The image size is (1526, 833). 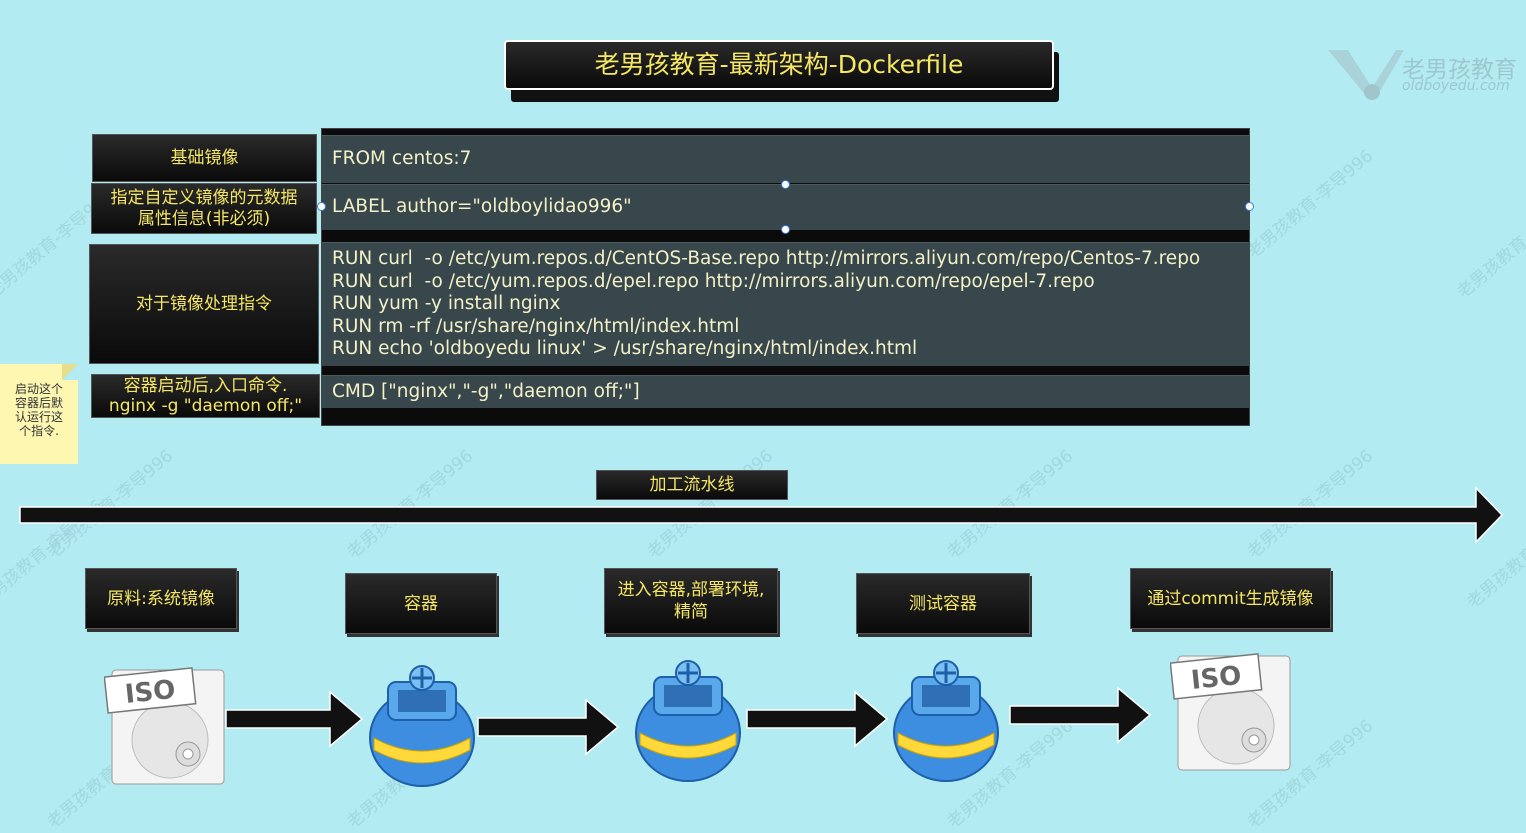 What do you see at coordinates (204, 158) in the screenshot?
I see `label-base-image: 基础镜像` at bounding box center [204, 158].